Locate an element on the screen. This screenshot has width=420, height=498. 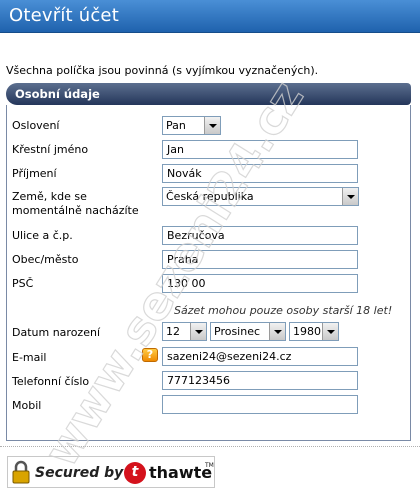
phone-field: 777123456 is located at coordinates (260, 380).